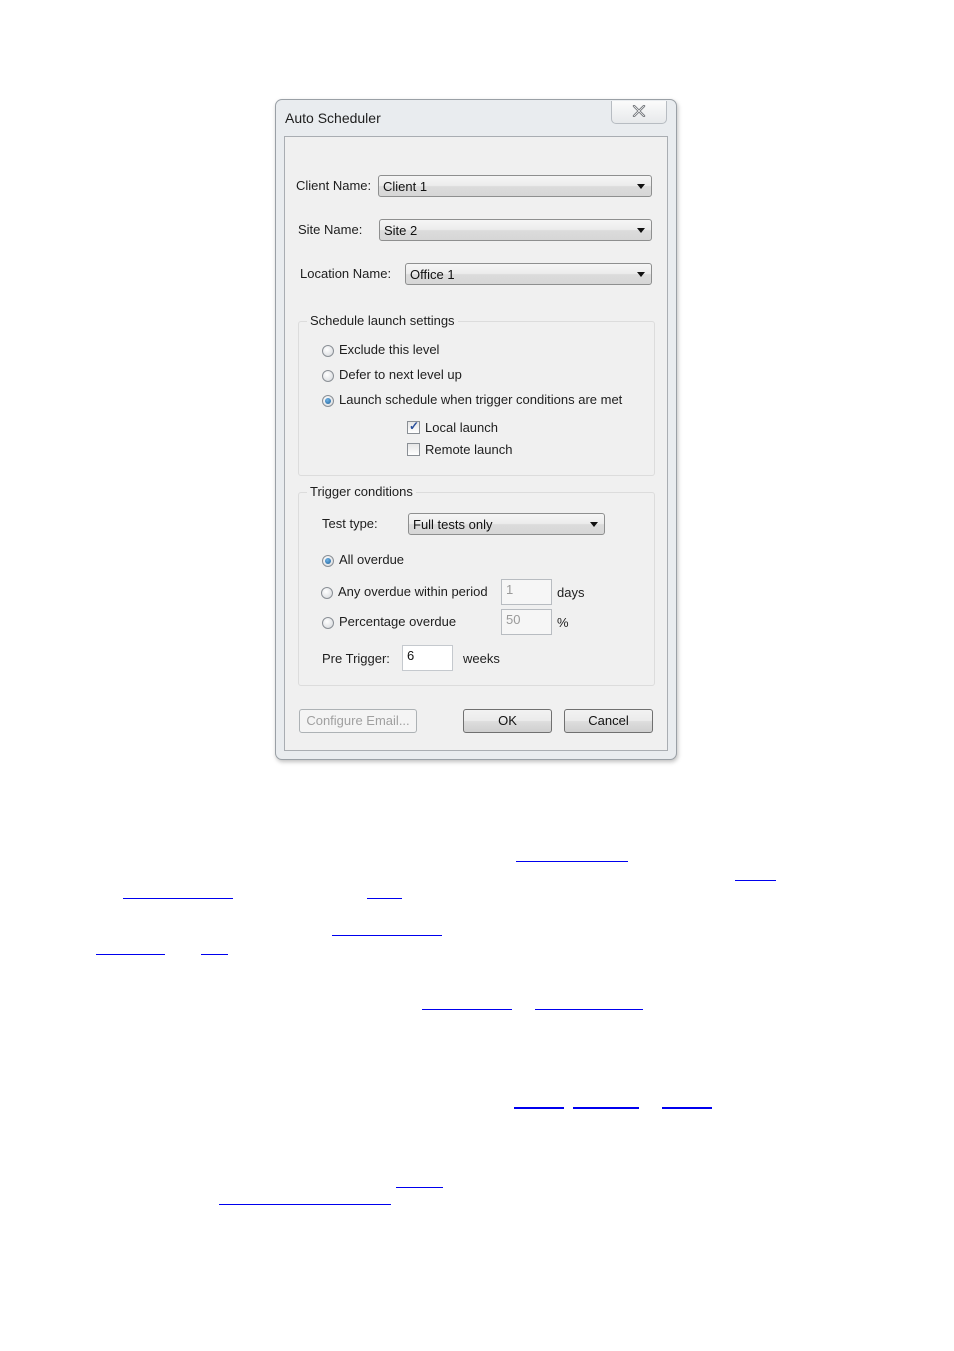 The image size is (954, 1351). What do you see at coordinates (608, 721) in the screenshot?
I see `cancel-button: Cancel` at bounding box center [608, 721].